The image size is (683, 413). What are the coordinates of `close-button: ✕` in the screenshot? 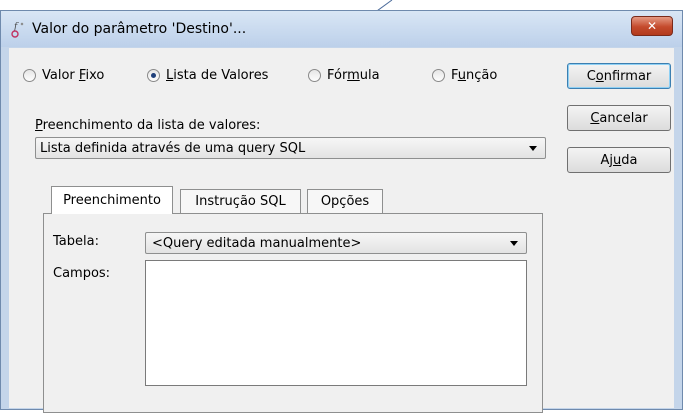 It's located at (652, 26).